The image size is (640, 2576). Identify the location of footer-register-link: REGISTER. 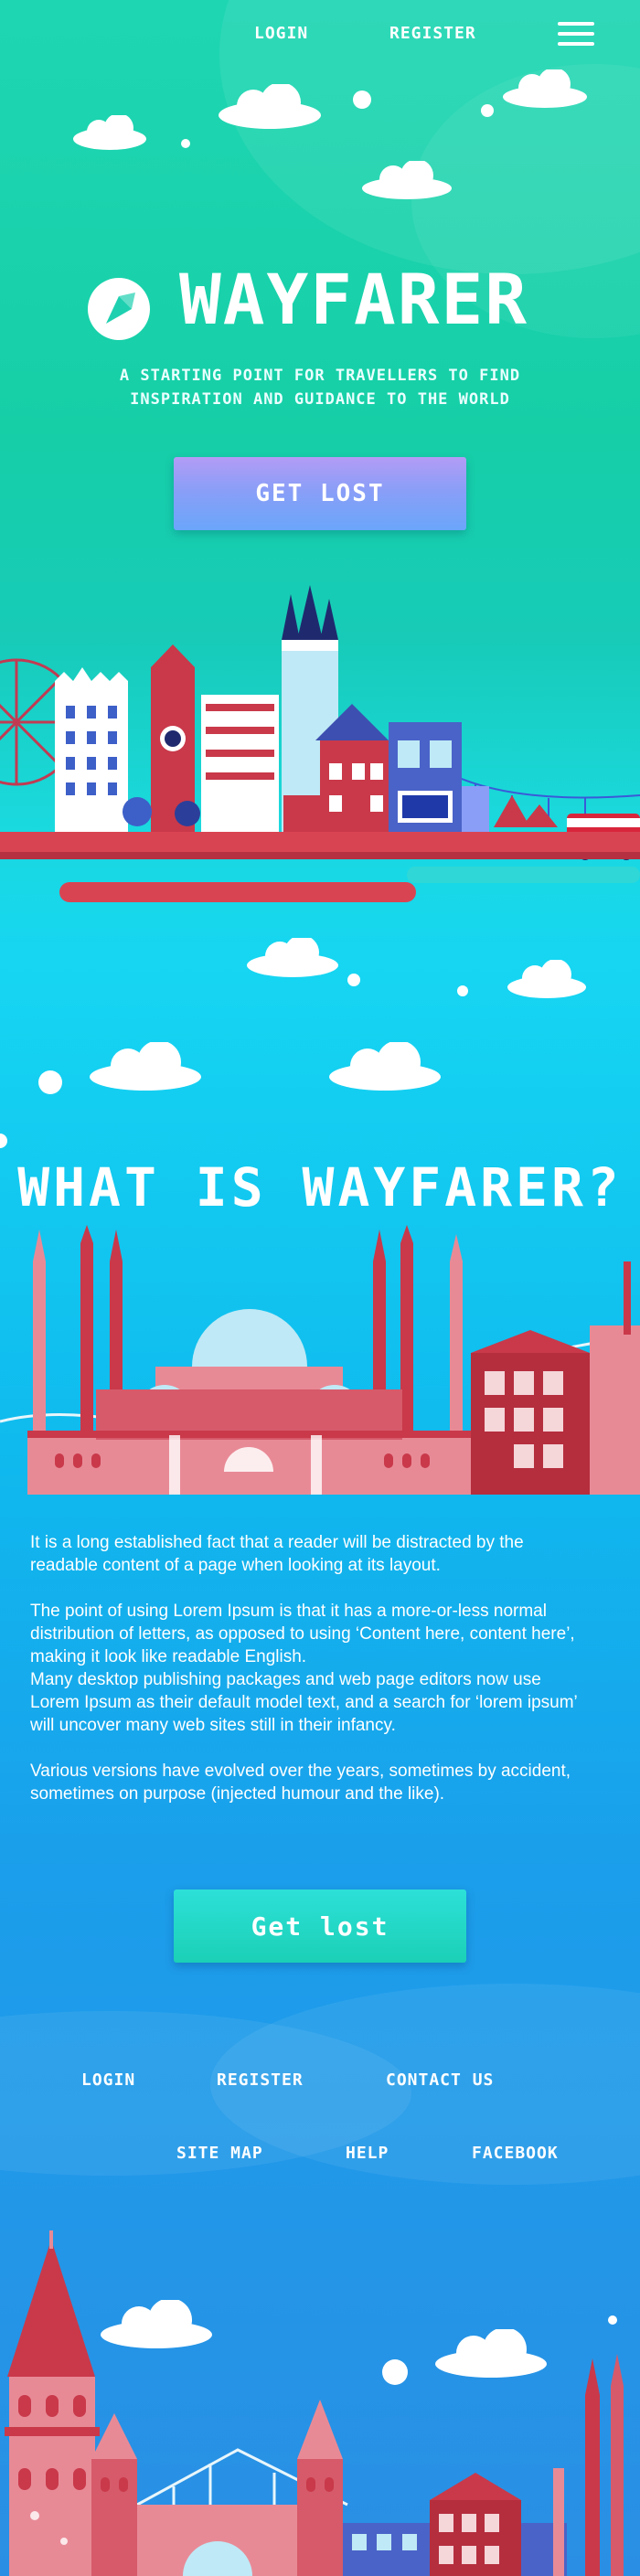
(260, 2080).